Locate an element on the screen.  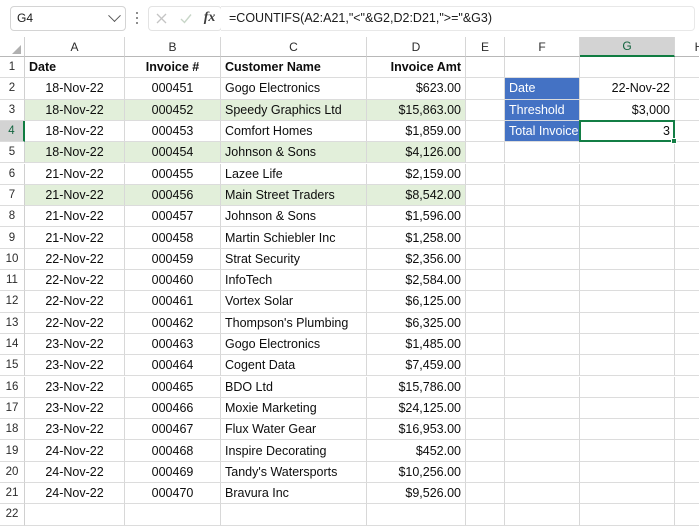
cell-G16 is located at coordinates (627, 387).